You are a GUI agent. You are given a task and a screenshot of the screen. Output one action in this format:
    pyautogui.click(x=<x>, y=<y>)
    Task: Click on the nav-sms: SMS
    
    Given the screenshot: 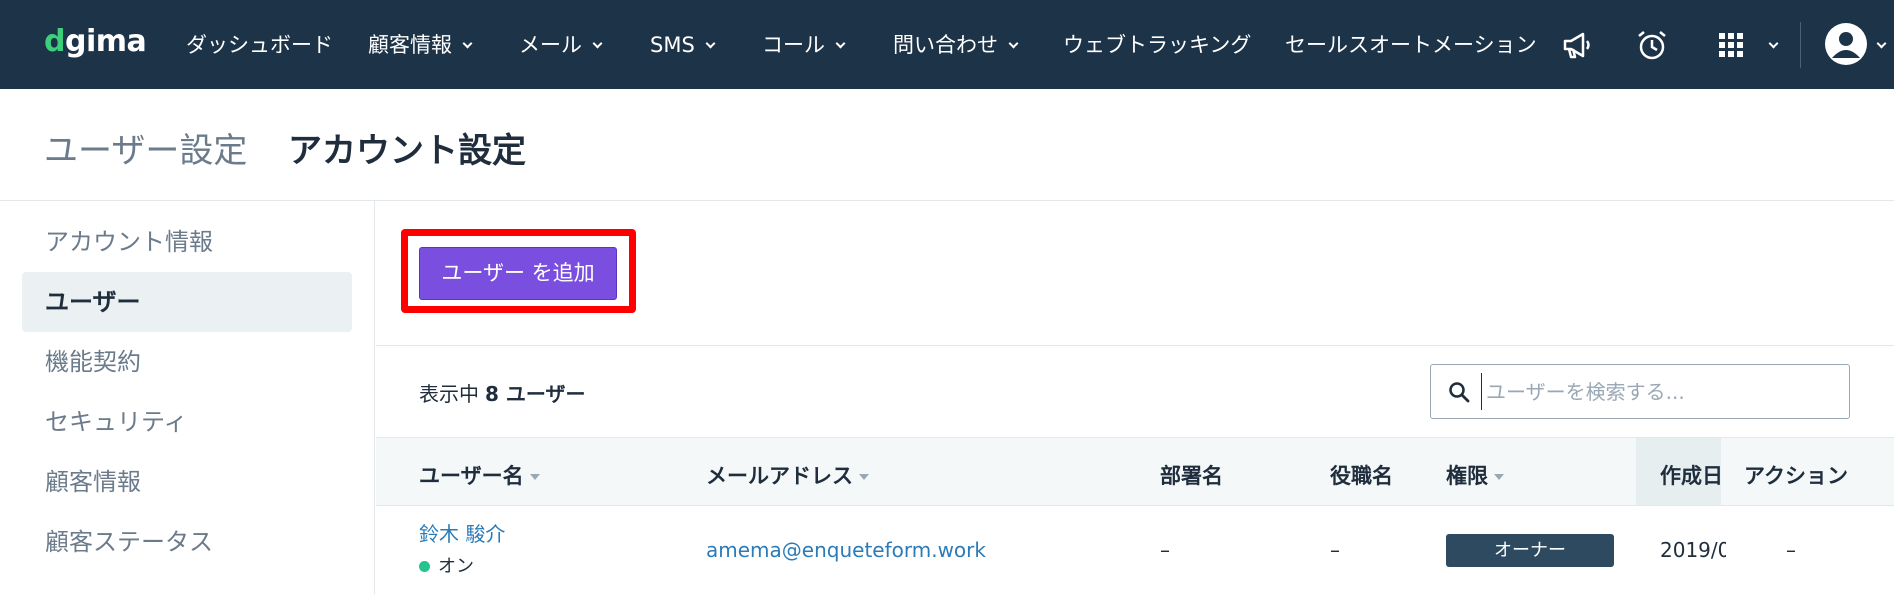 What is the action you would take?
    pyautogui.click(x=683, y=45)
    